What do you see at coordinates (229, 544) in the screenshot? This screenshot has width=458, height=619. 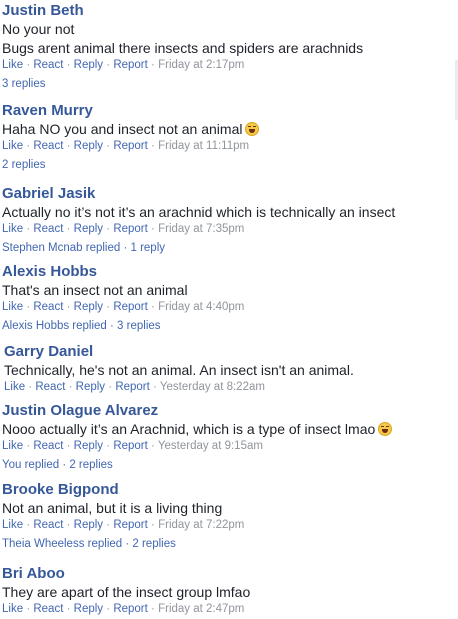 I see `replies-link: Theia Wheeless replied · 2 replies` at bounding box center [229, 544].